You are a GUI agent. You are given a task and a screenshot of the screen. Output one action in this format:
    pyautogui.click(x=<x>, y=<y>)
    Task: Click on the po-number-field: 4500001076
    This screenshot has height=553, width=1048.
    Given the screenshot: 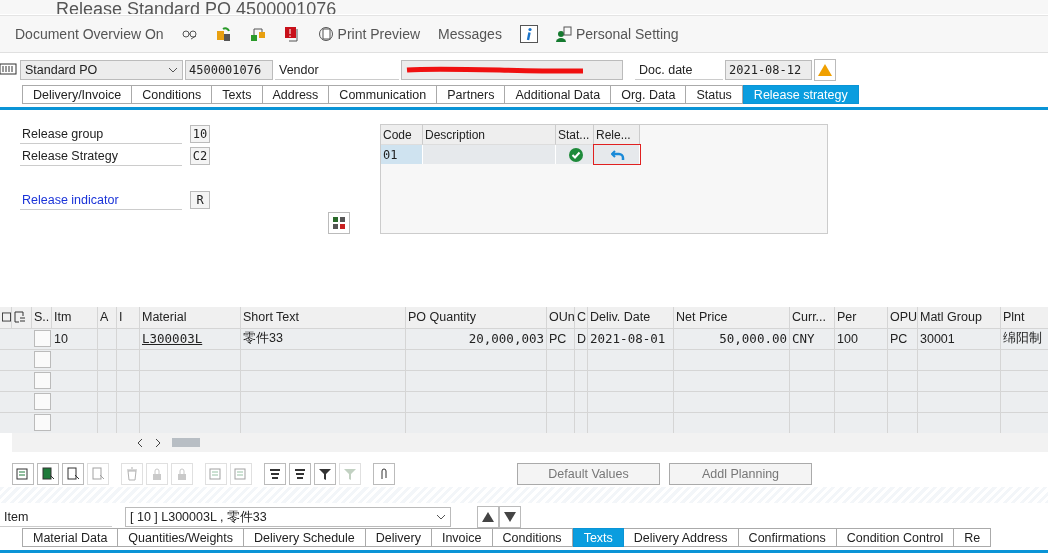 What is the action you would take?
    pyautogui.click(x=229, y=70)
    